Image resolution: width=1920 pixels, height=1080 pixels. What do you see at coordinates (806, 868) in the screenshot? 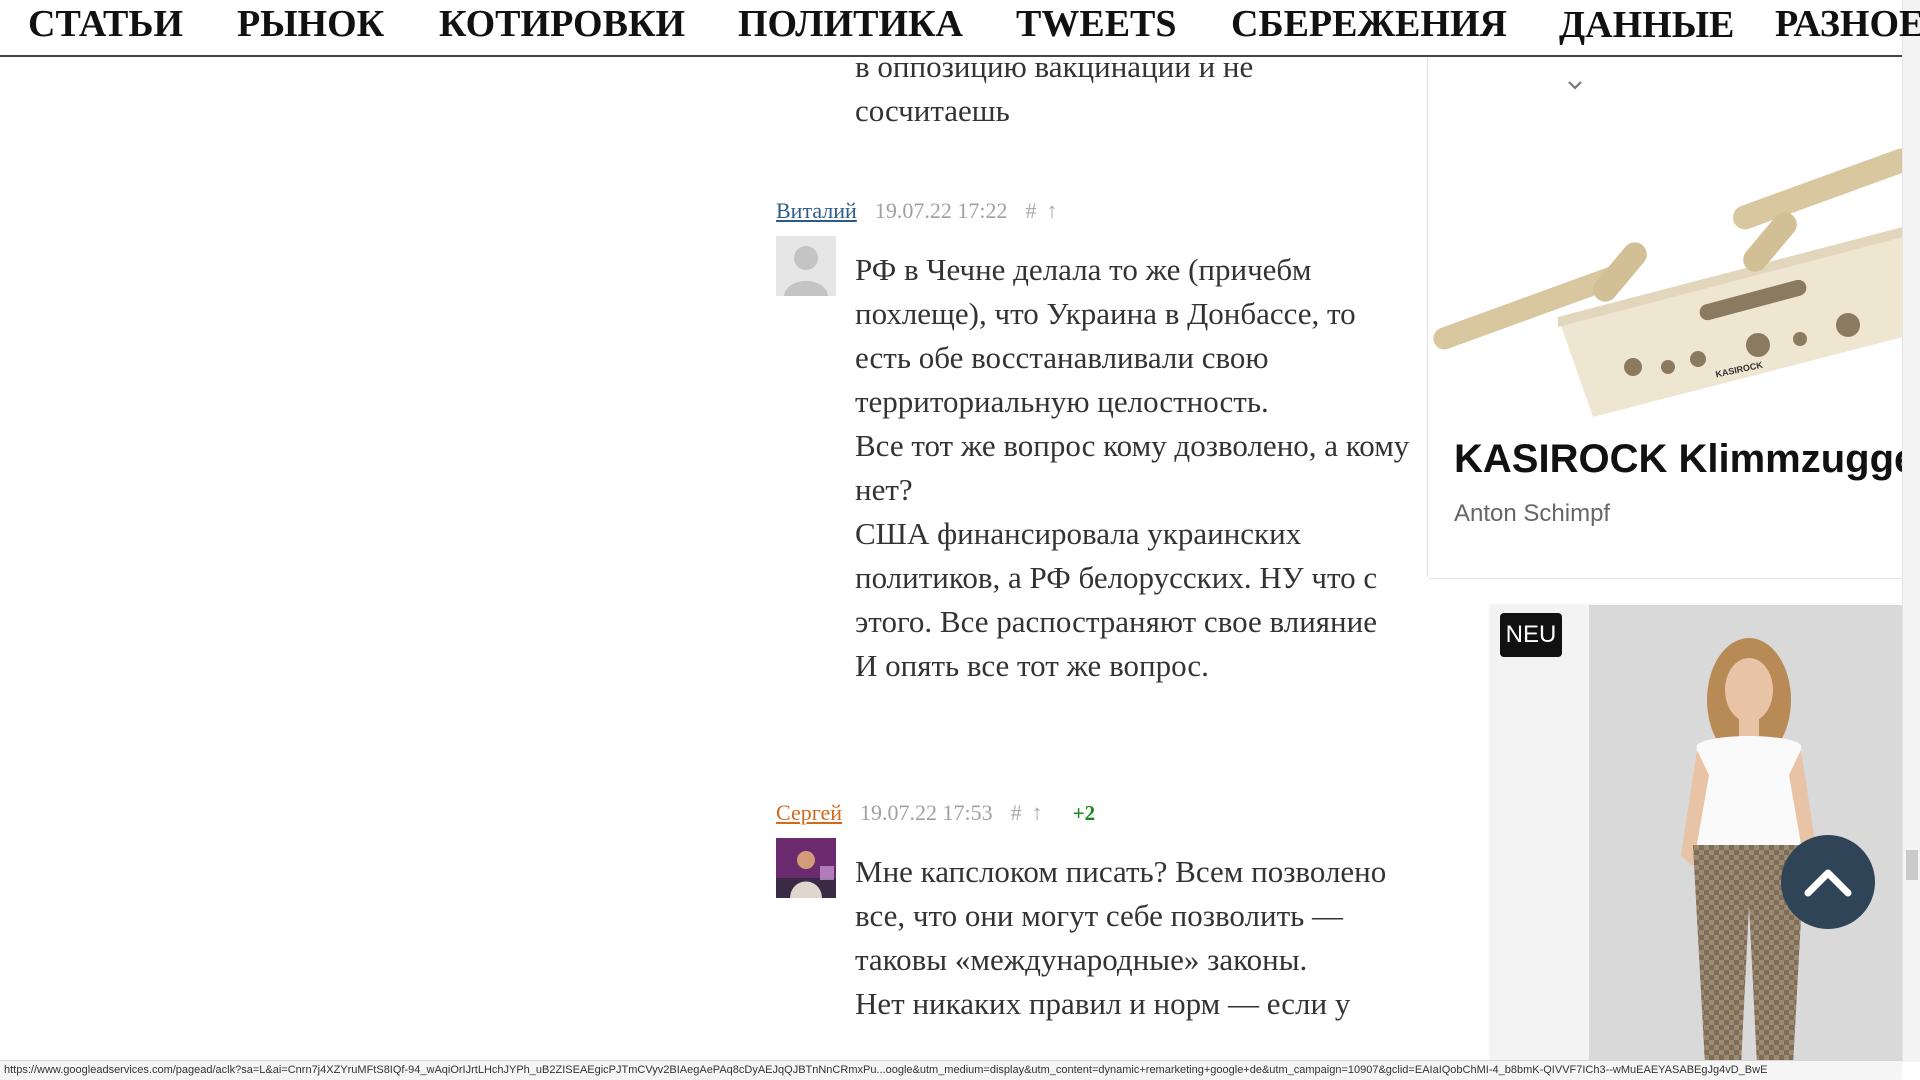
I see `user-avatar` at bounding box center [806, 868].